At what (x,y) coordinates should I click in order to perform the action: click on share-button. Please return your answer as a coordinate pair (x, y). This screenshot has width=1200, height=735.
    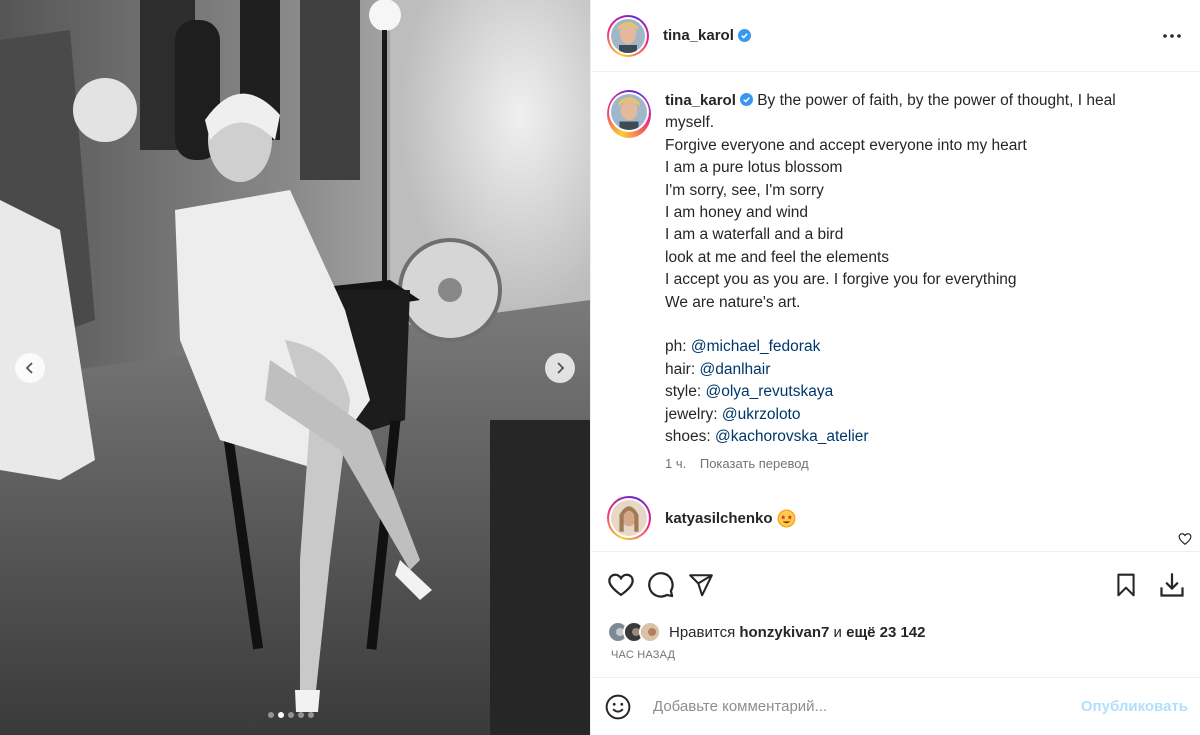
    Looking at the image, I should click on (701, 585).